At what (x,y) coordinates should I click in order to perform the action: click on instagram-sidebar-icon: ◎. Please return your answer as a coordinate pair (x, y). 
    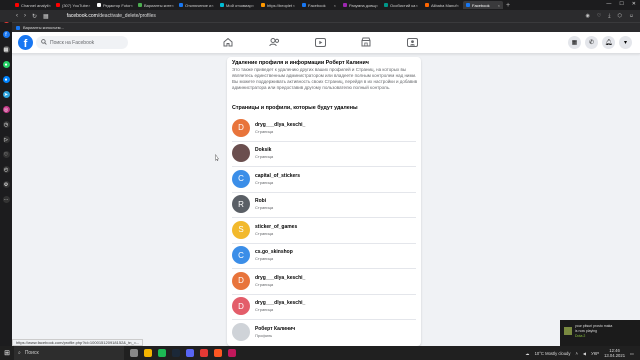
    Looking at the image, I should click on (6, 109).